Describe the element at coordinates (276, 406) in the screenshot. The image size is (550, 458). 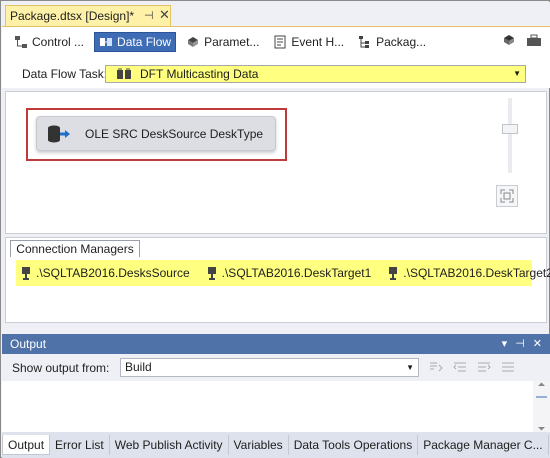
I see `output-text-area` at that location.